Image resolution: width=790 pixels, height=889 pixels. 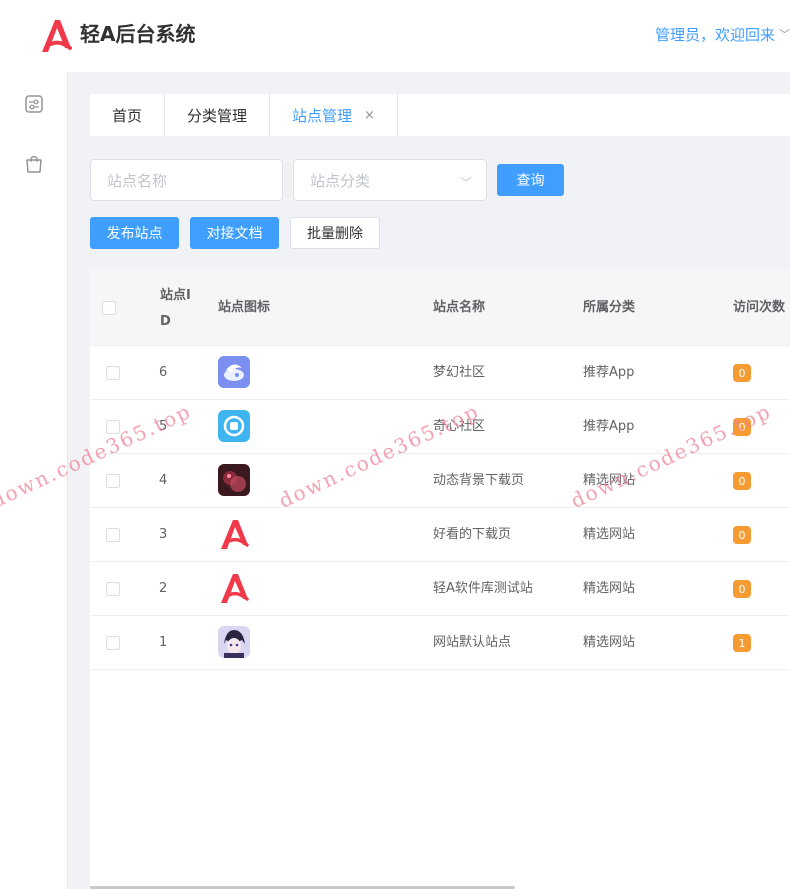 What do you see at coordinates (34, 480) in the screenshot?
I see `sidebar` at bounding box center [34, 480].